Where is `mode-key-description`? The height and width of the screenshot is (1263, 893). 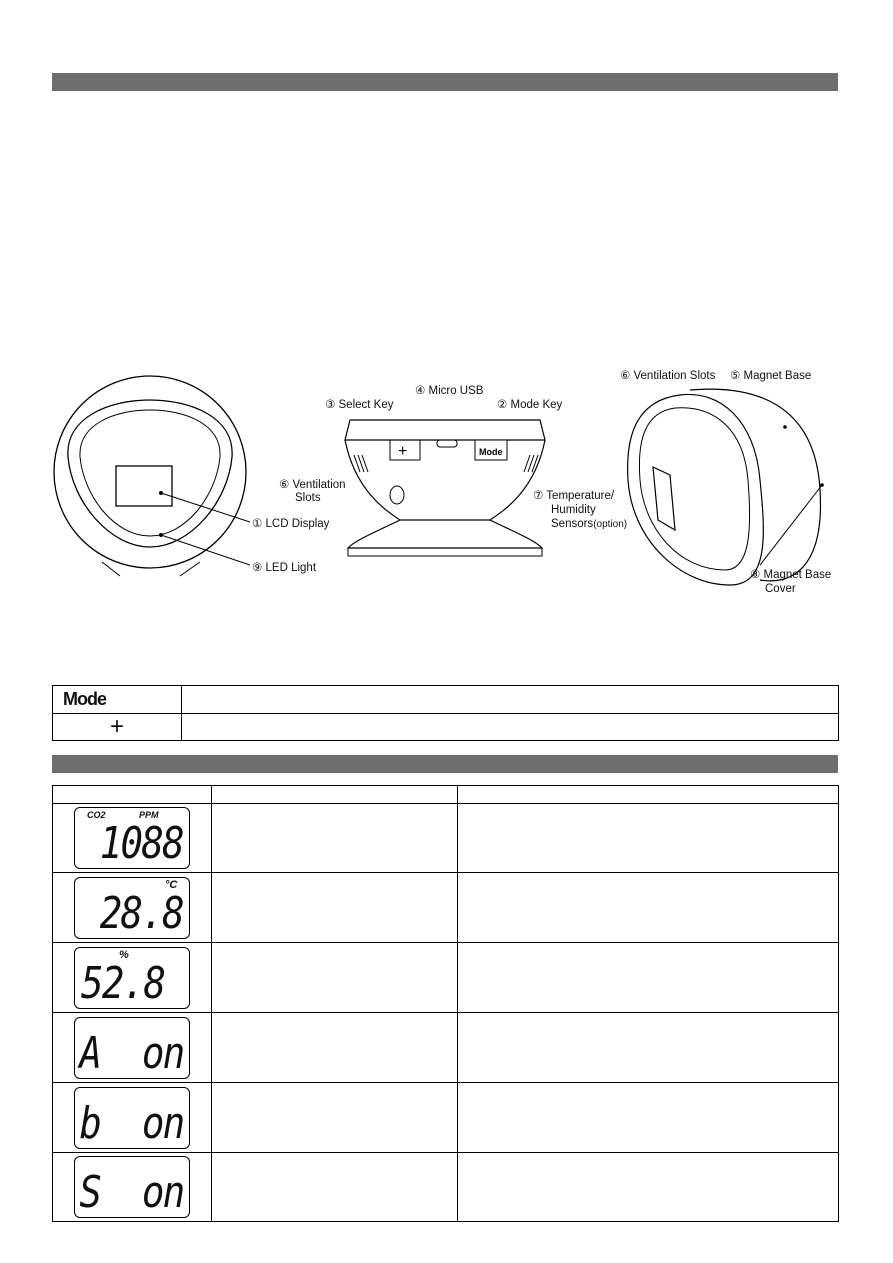
mode-key-description is located at coordinates (510, 699).